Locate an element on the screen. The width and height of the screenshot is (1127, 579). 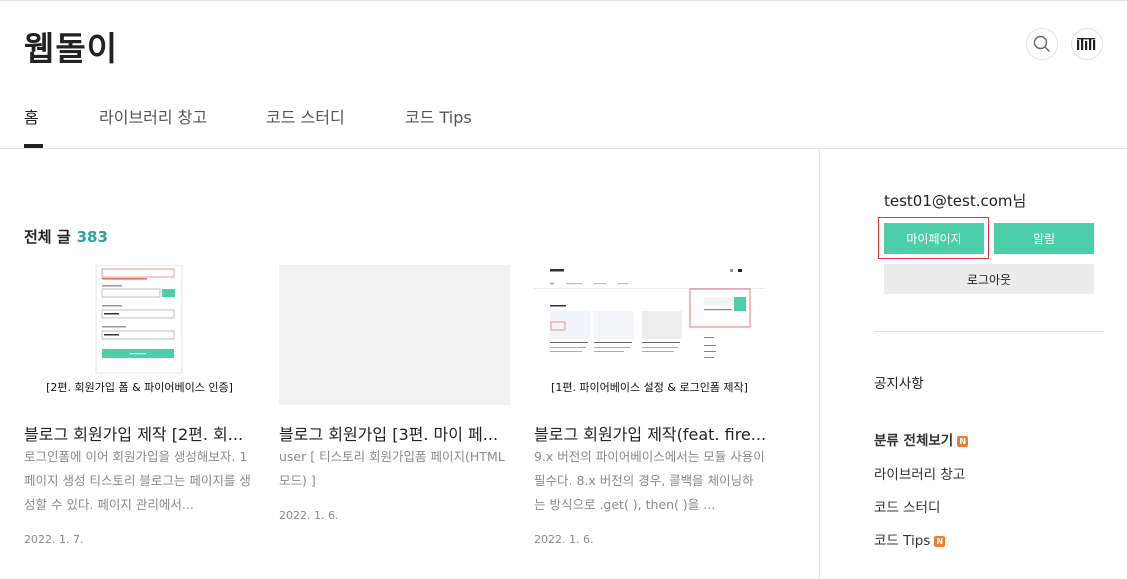
blog-title: 웹돌이 is located at coordinates (71, 46).